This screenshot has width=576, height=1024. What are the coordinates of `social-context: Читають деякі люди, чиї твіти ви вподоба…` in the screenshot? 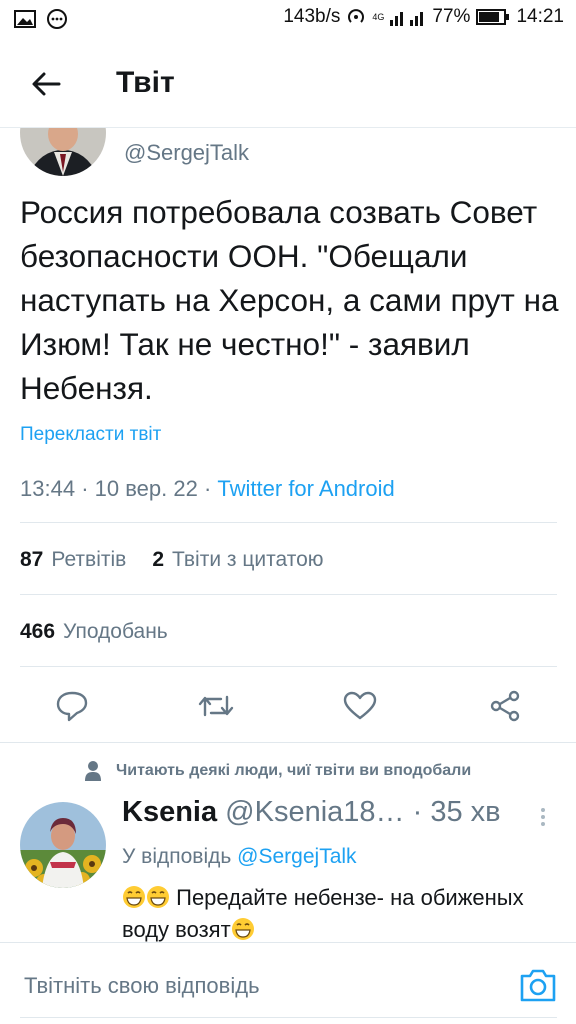 It's located at (277, 771).